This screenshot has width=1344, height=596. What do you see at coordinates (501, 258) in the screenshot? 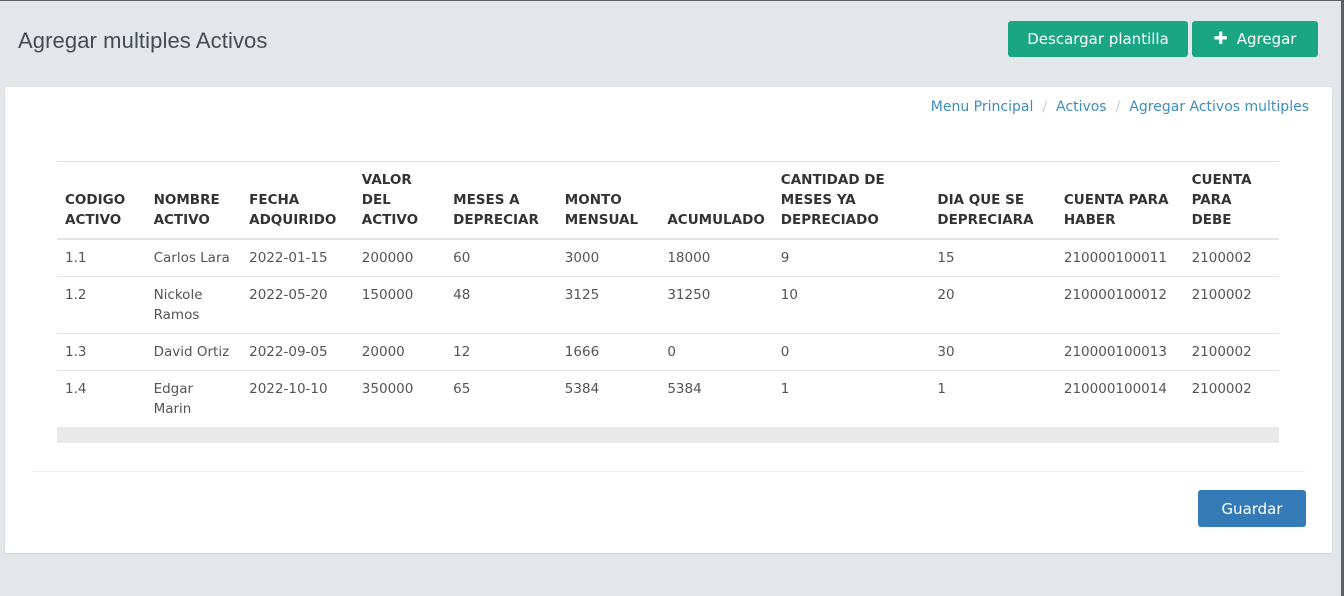
I see `table-cell-meses: 60` at bounding box center [501, 258].